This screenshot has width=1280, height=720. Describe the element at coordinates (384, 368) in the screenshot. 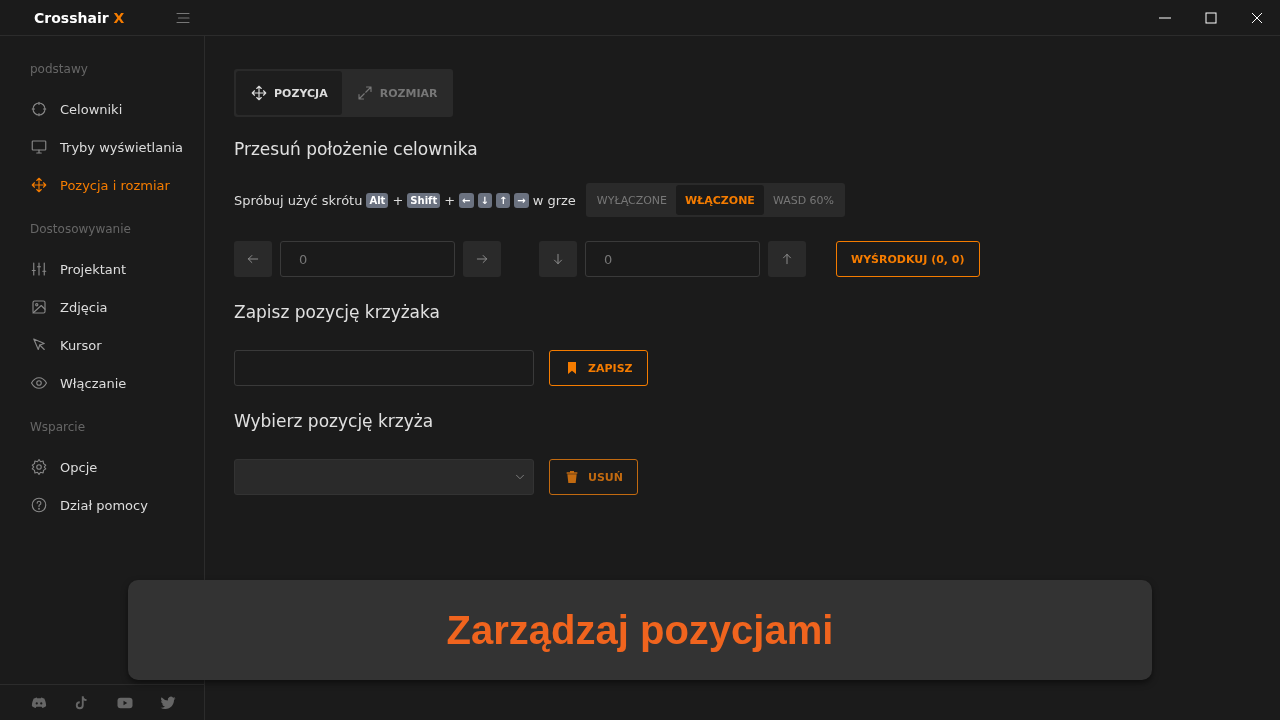

I see `name-field` at that location.